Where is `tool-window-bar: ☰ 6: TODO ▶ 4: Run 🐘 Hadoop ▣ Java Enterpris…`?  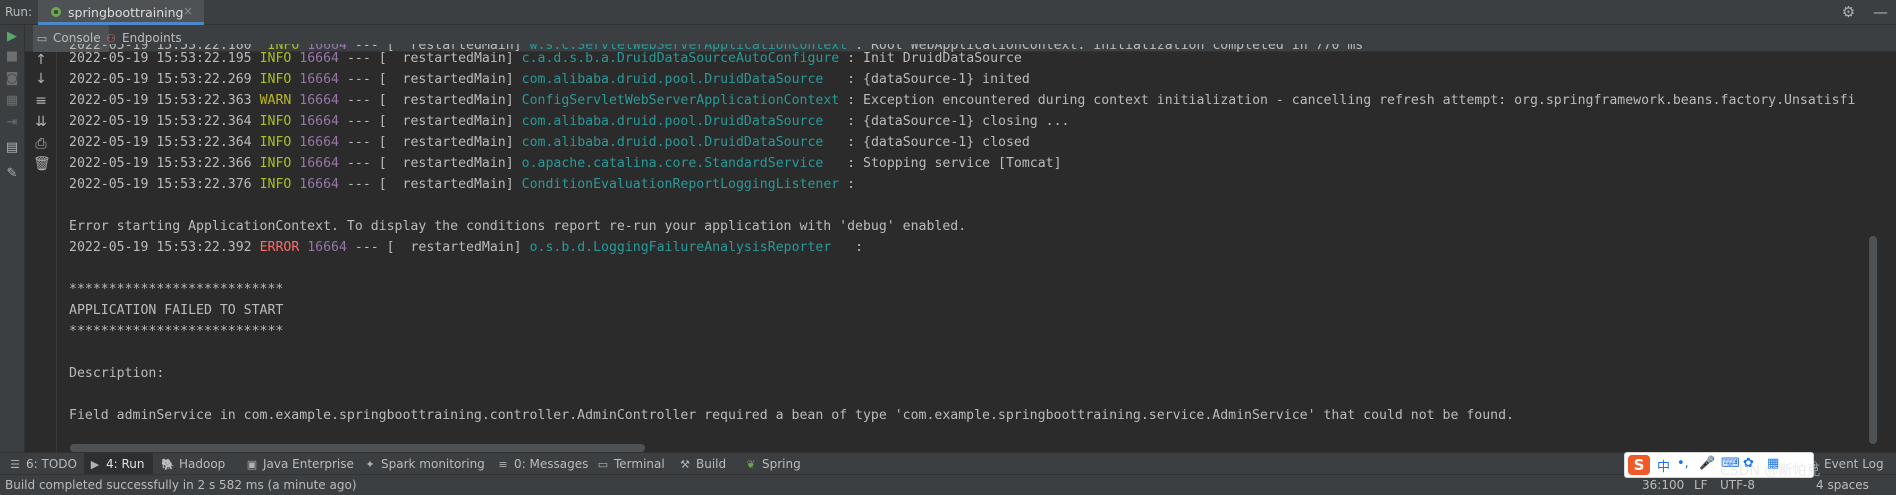 tool-window-bar: ☰ 6: TODO ▶ 4: Run 🐘 Hadoop ▣ Java Enterpris… is located at coordinates (948, 463).